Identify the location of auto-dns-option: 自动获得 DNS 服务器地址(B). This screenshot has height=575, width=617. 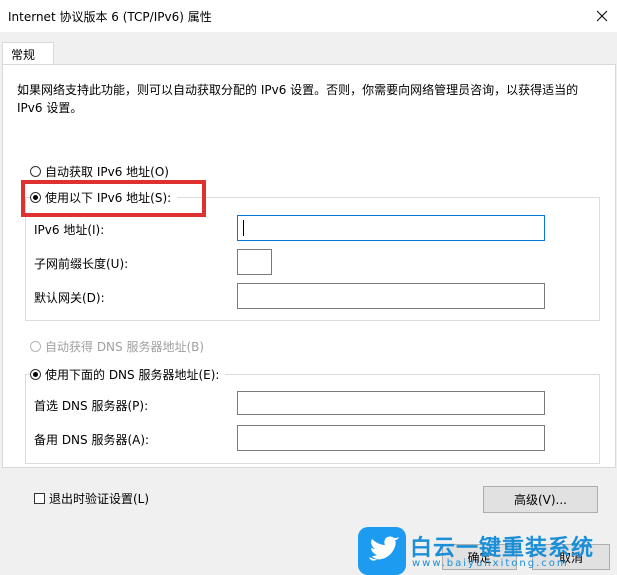
(117, 346).